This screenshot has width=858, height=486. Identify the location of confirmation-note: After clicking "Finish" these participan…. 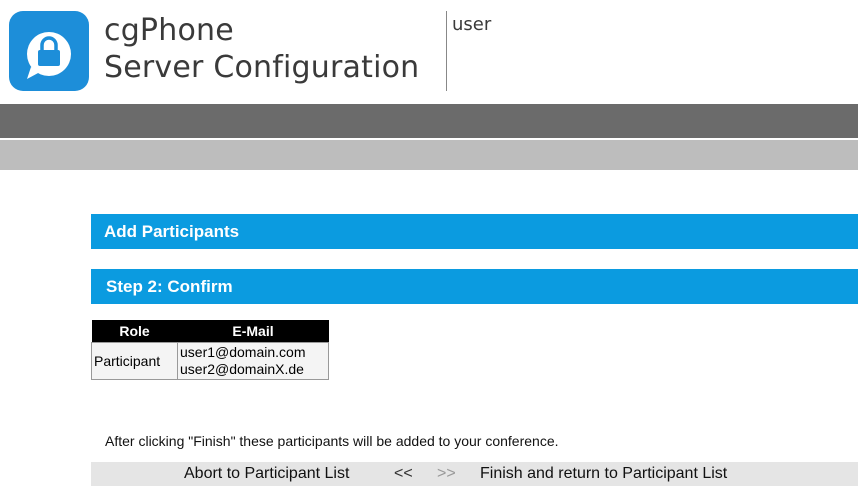
(332, 441).